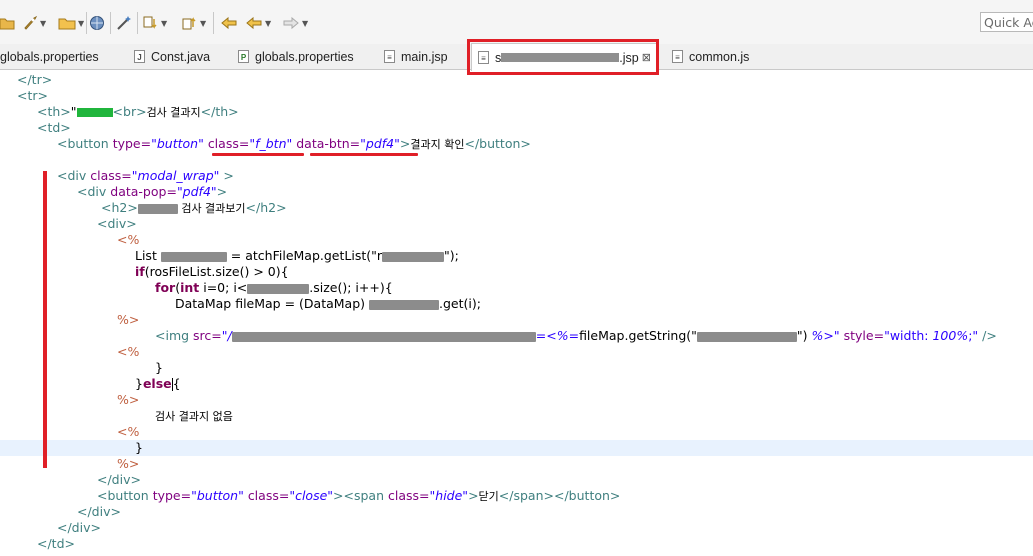 The width and height of the screenshot is (1033, 556). Describe the element at coordinates (71, 23) in the screenshot. I see `folder-icon: ▼` at that location.